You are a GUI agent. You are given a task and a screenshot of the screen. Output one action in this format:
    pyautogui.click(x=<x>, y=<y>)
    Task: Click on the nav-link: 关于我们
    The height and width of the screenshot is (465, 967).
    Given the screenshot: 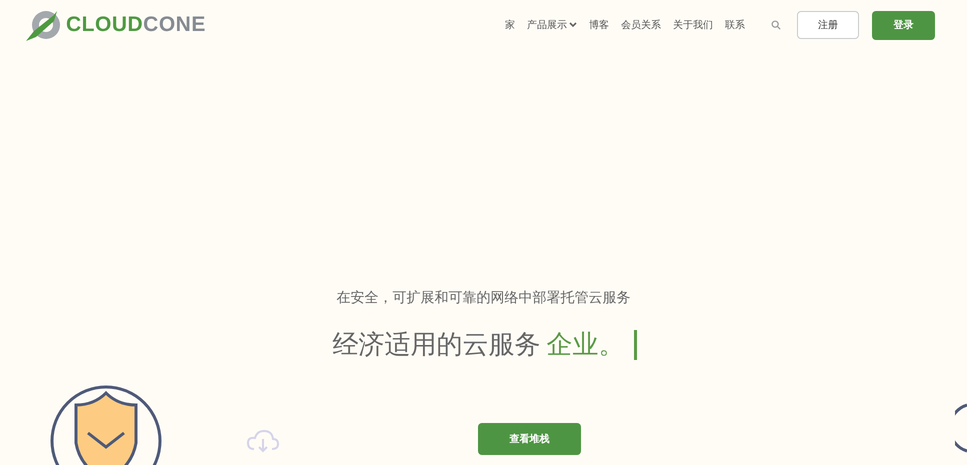 What is the action you would take?
    pyautogui.click(x=693, y=25)
    